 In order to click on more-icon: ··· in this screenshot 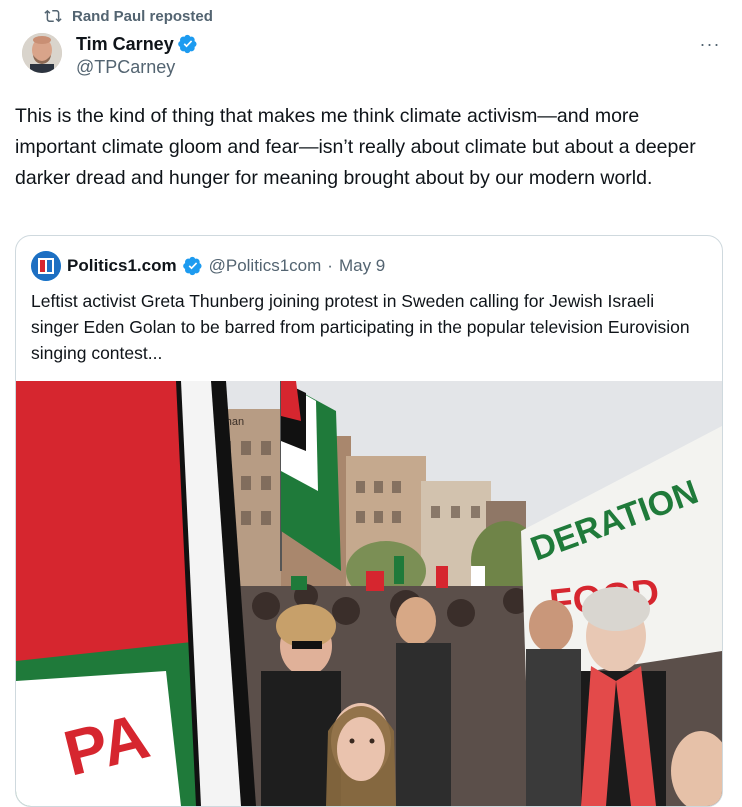, I will do `click(710, 44)`.